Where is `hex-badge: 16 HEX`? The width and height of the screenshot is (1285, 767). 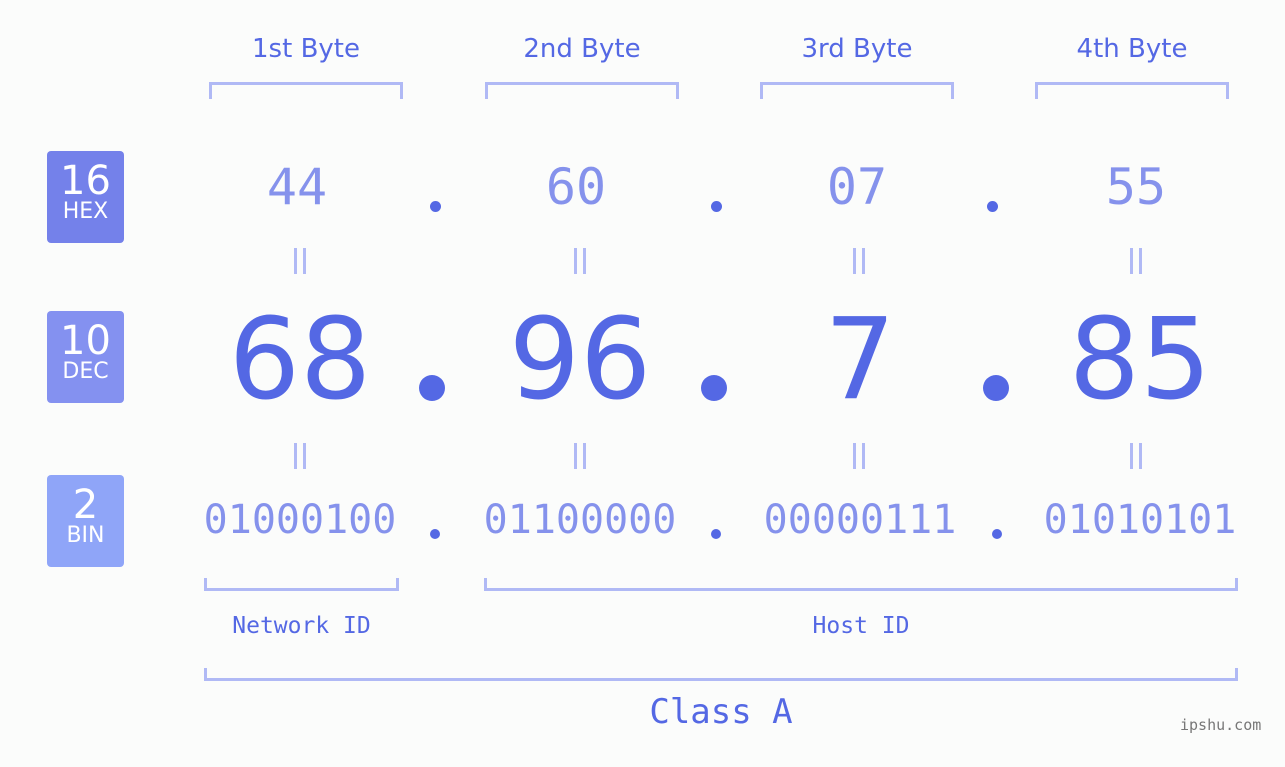
hex-badge: 16 HEX is located at coordinates (85, 197).